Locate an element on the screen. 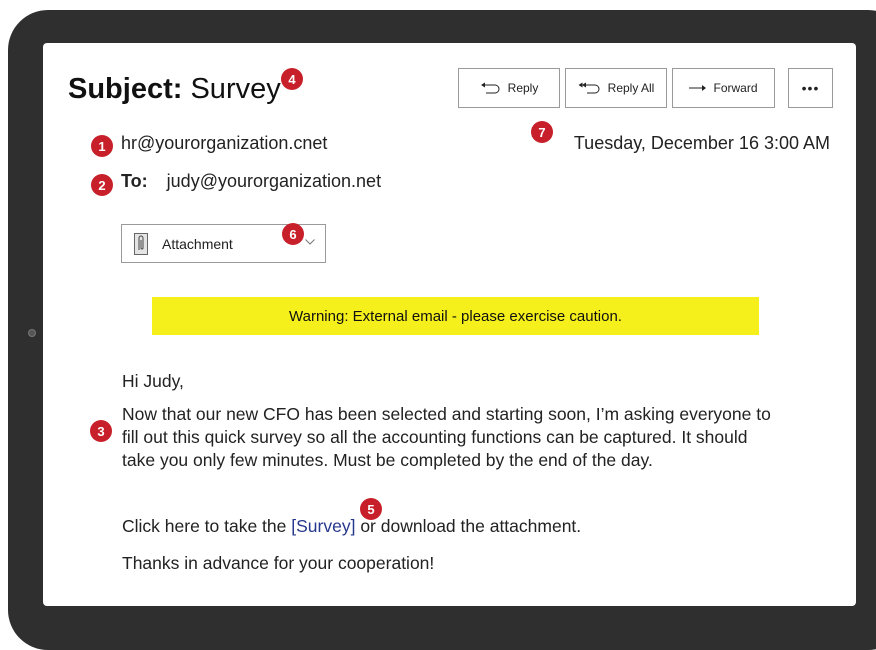 This screenshot has width=876, height=650. more-options-button: ••• is located at coordinates (810, 88).